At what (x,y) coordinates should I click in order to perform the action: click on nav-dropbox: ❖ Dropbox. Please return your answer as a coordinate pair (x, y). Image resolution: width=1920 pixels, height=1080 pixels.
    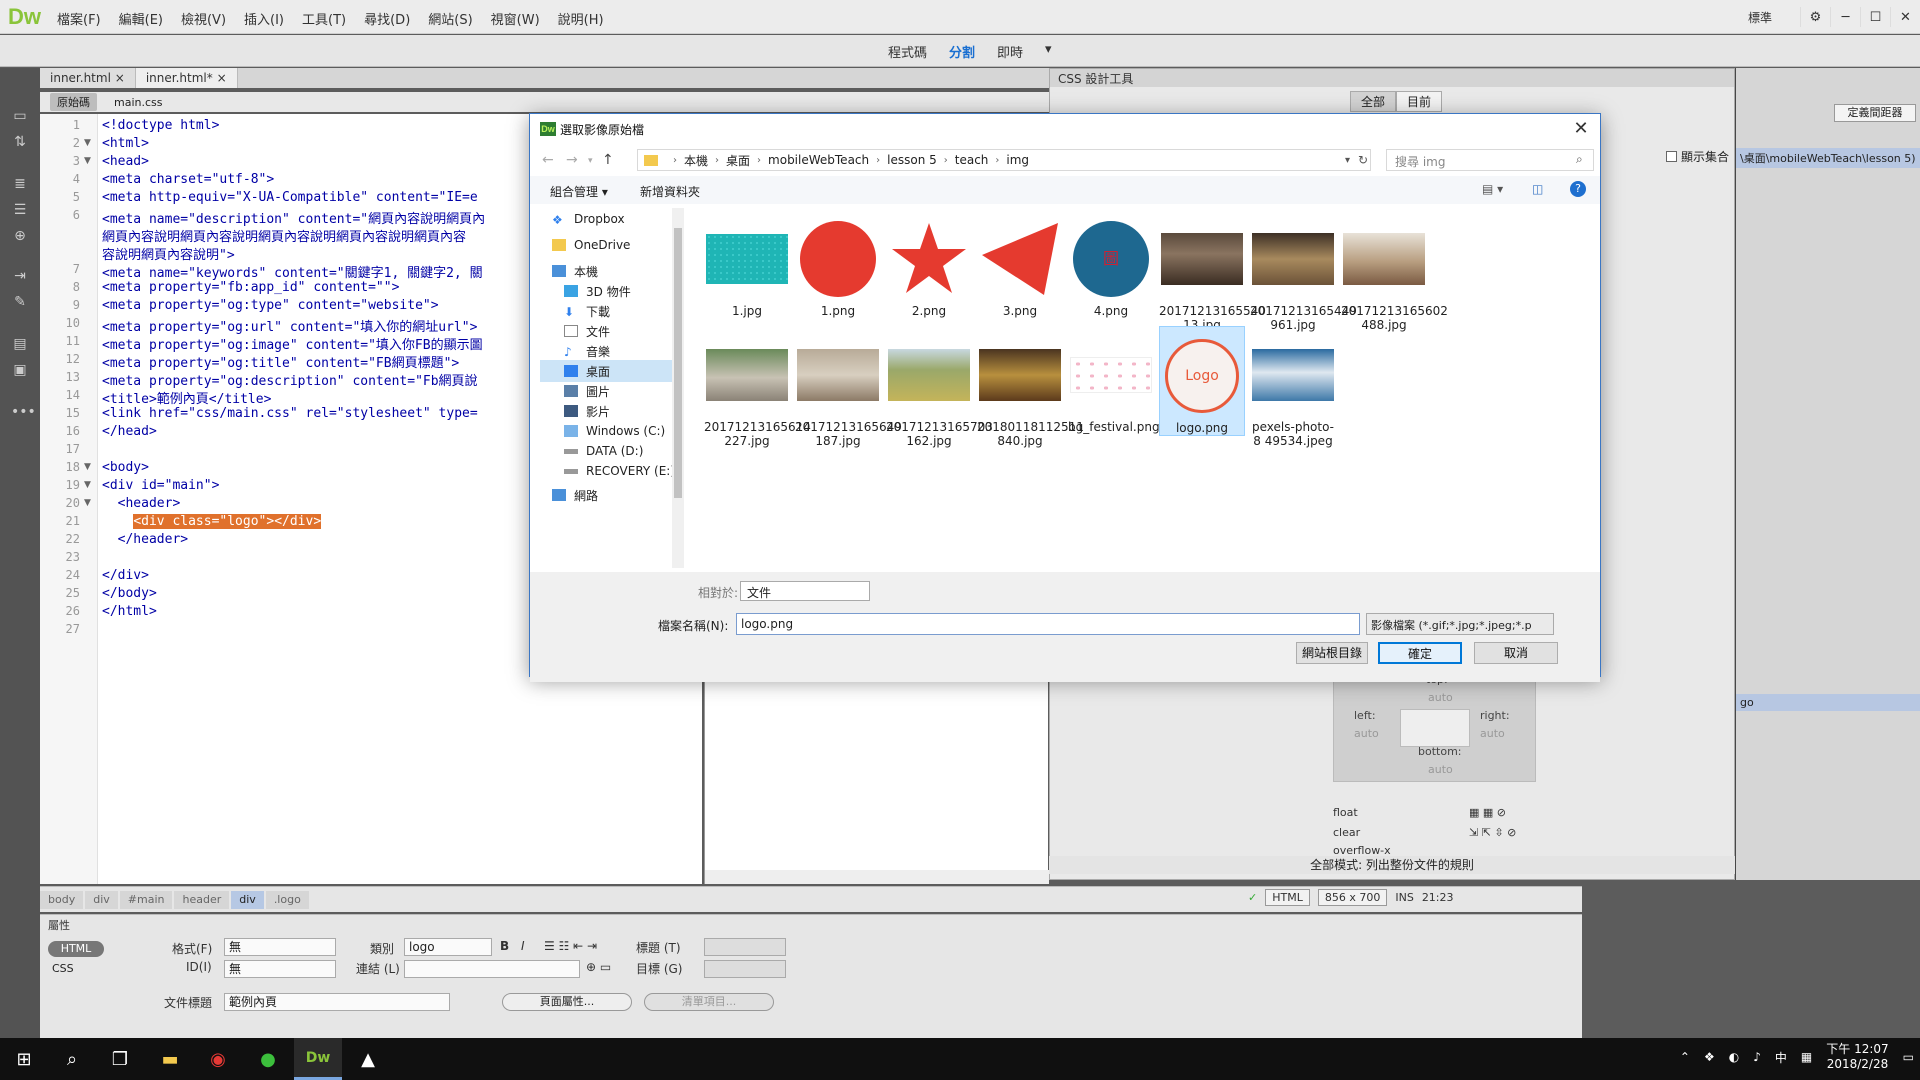
    Looking at the image, I should click on (608, 219).